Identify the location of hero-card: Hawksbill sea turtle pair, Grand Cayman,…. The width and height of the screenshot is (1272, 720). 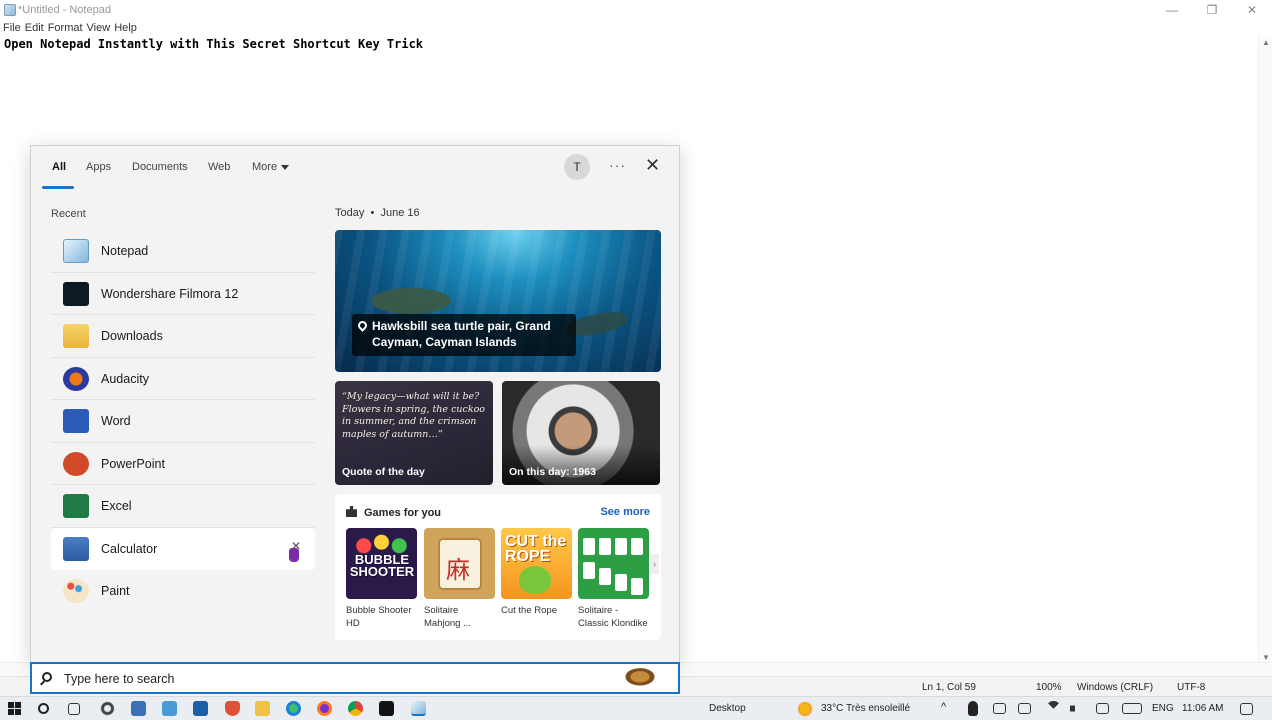
(498, 301).